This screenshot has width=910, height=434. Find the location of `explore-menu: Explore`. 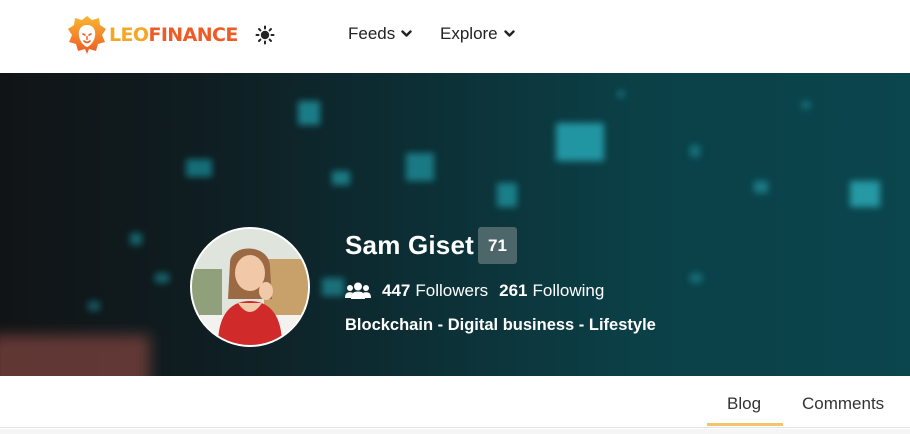

explore-menu: Explore is located at coordinates (477, 34).